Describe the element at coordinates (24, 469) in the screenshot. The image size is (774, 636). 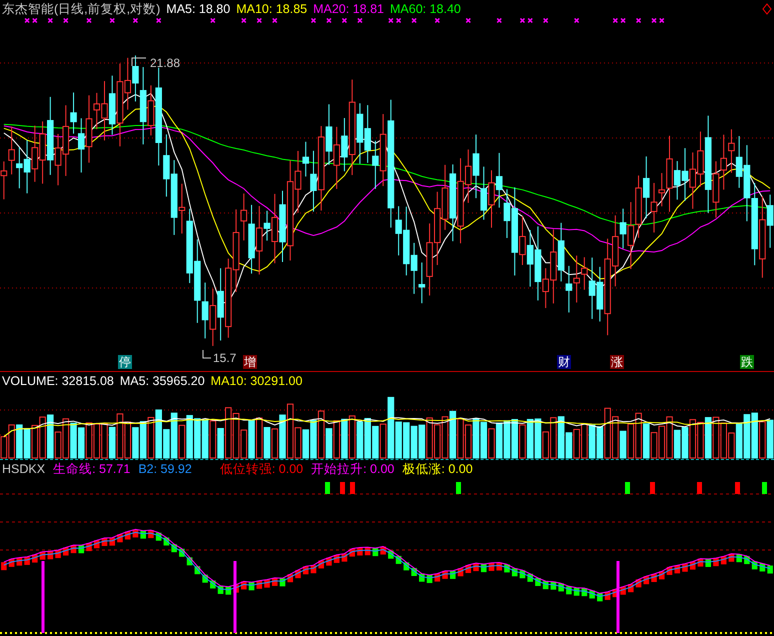
I see `indicator-name: HSDKX` at that location.